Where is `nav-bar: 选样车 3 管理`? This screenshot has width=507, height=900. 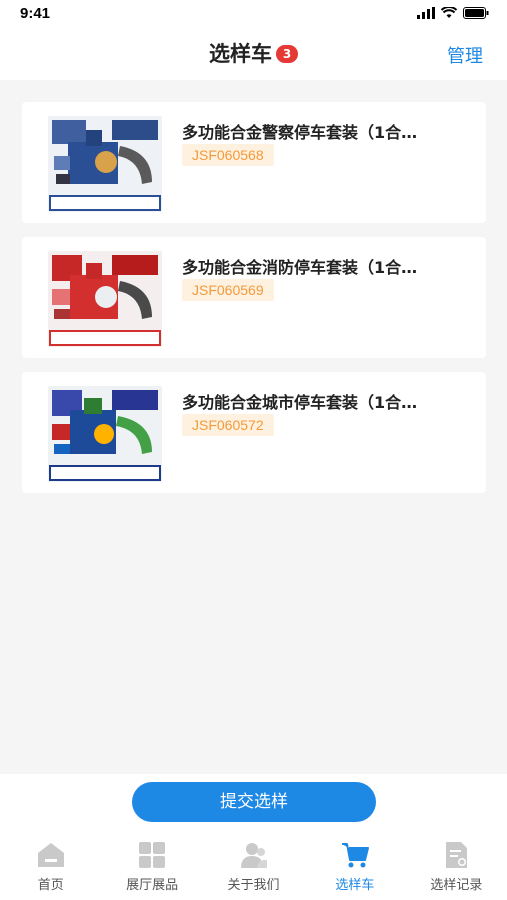
nav-bar: 选样车 3 管理 is located at coordinates (253, 54).